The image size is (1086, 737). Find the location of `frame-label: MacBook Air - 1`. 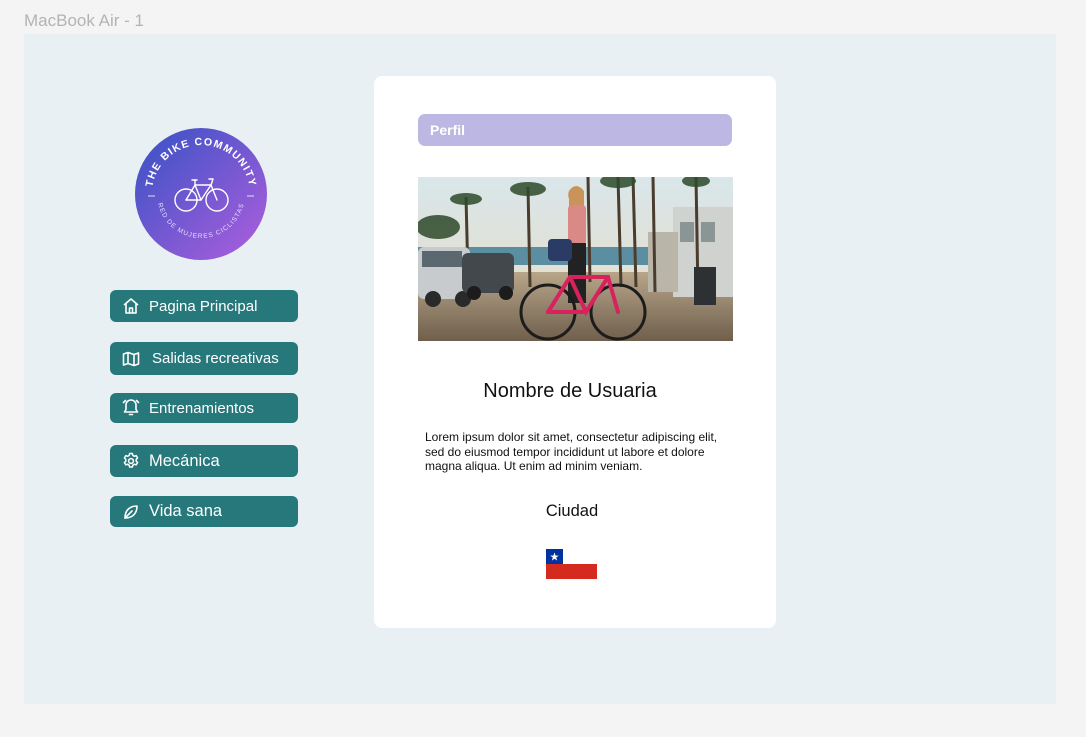

frame-label: MacBook Air - 1 is located at coordinates (84, 20).